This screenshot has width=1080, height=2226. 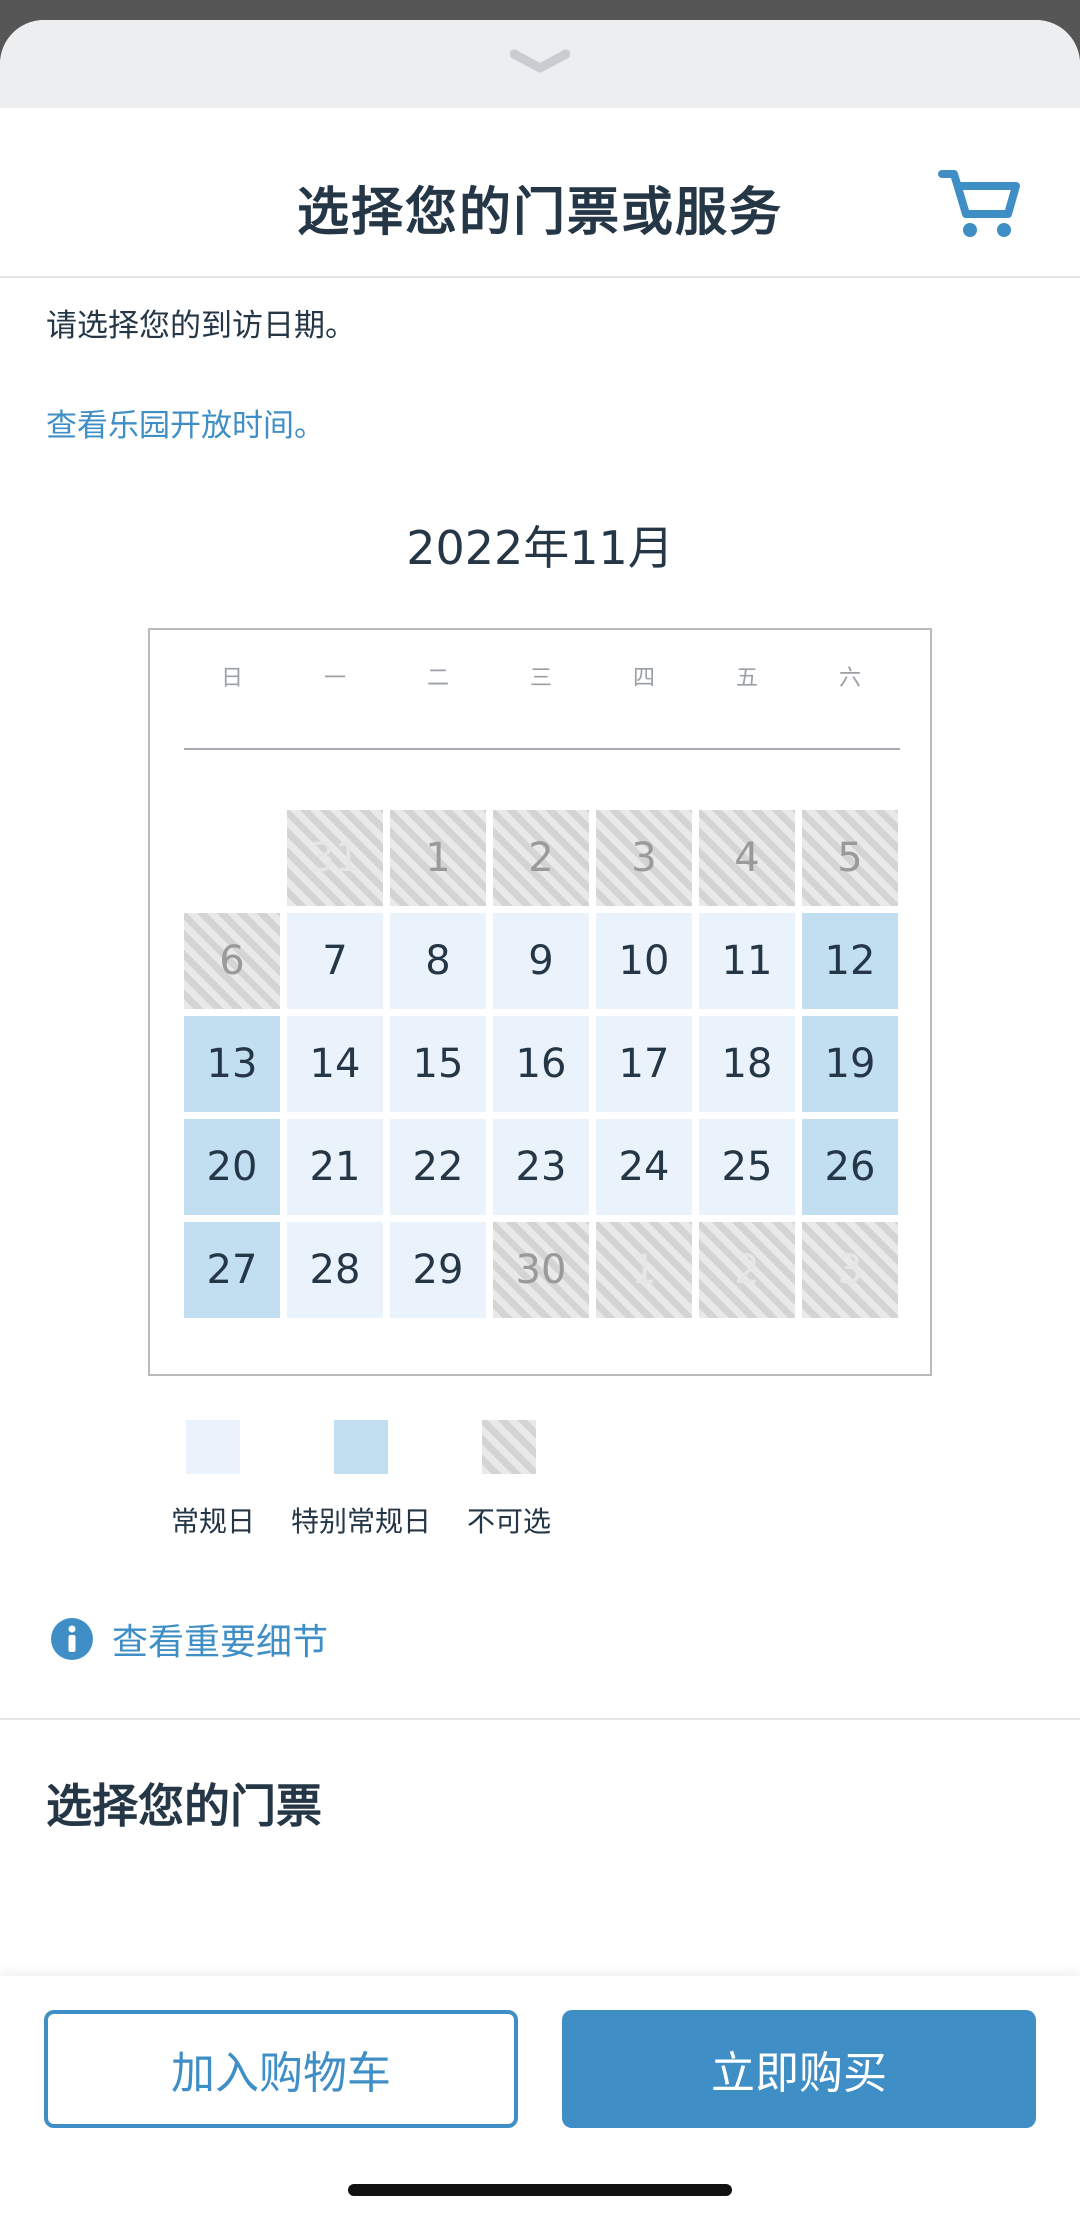 I want to click on weekday-label: 日, so click(x=231, y=678).